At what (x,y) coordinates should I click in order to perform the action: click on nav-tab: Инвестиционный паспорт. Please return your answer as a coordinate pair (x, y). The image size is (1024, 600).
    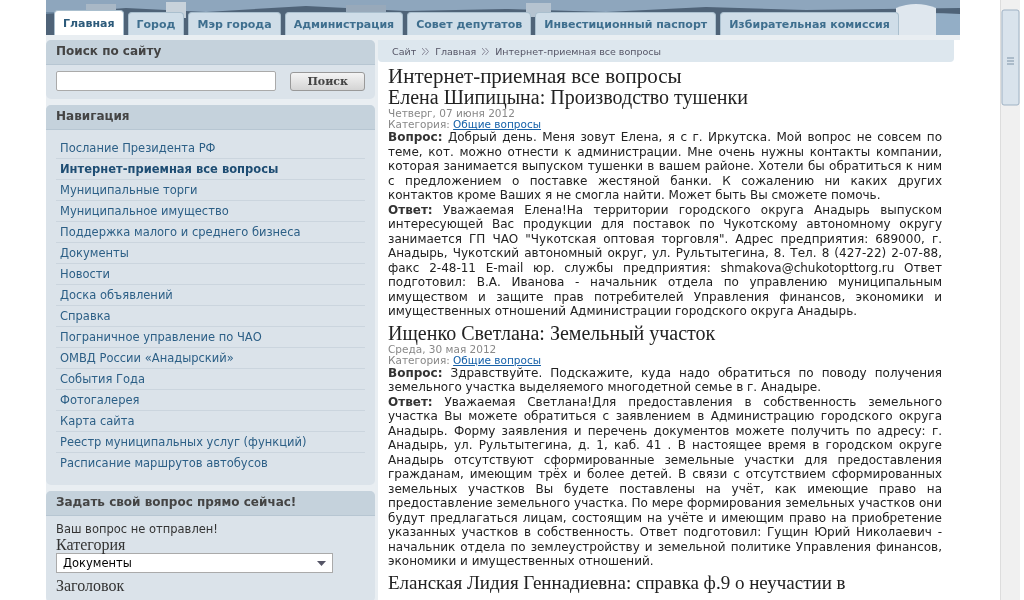
    Looking at the image, I should click on (626, 23).